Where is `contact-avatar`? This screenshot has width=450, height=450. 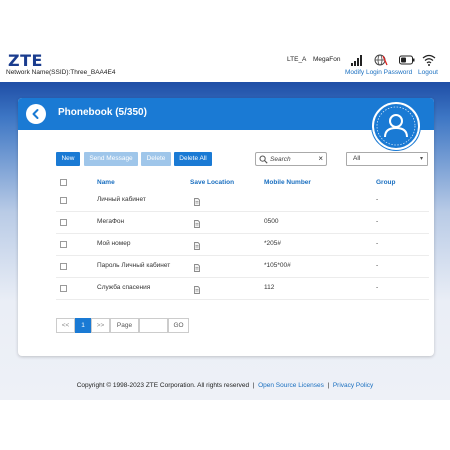
contact-avatar is located at coordinates (396, 126).